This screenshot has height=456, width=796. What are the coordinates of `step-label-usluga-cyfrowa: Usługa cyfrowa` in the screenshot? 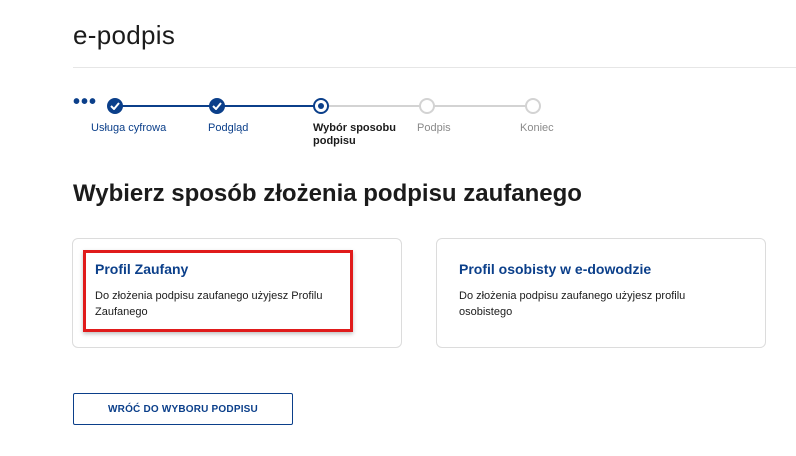 It's located at (128, 128).